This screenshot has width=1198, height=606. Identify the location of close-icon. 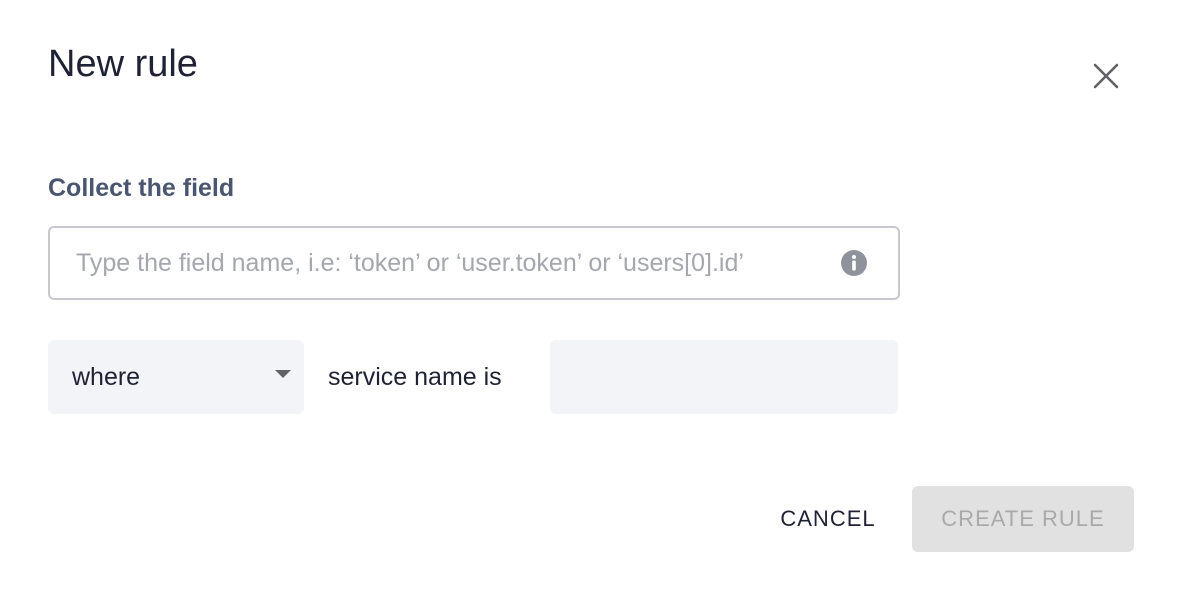
(1106, 76).